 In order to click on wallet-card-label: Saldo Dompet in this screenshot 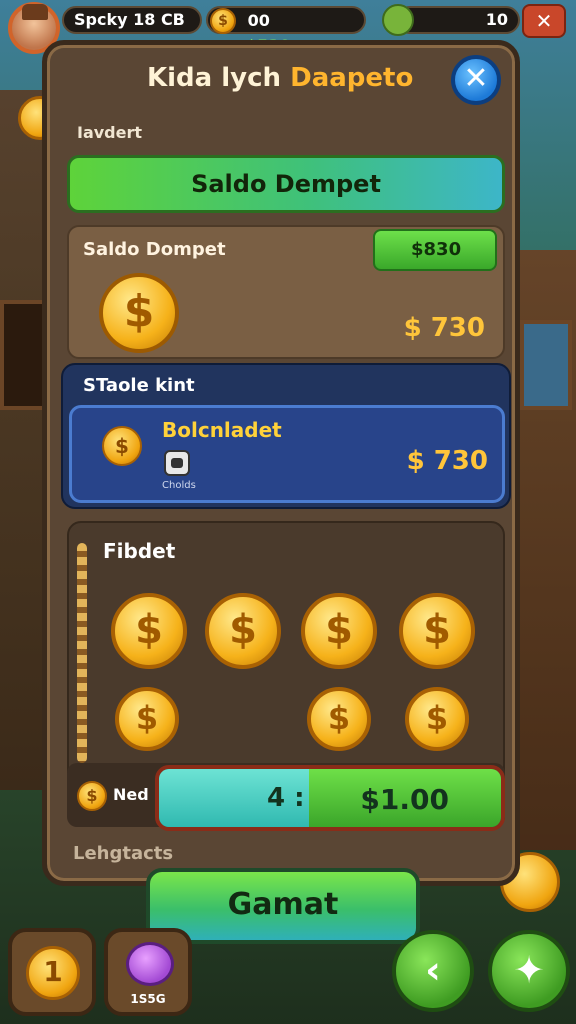, I will do `click(154, 249)`.